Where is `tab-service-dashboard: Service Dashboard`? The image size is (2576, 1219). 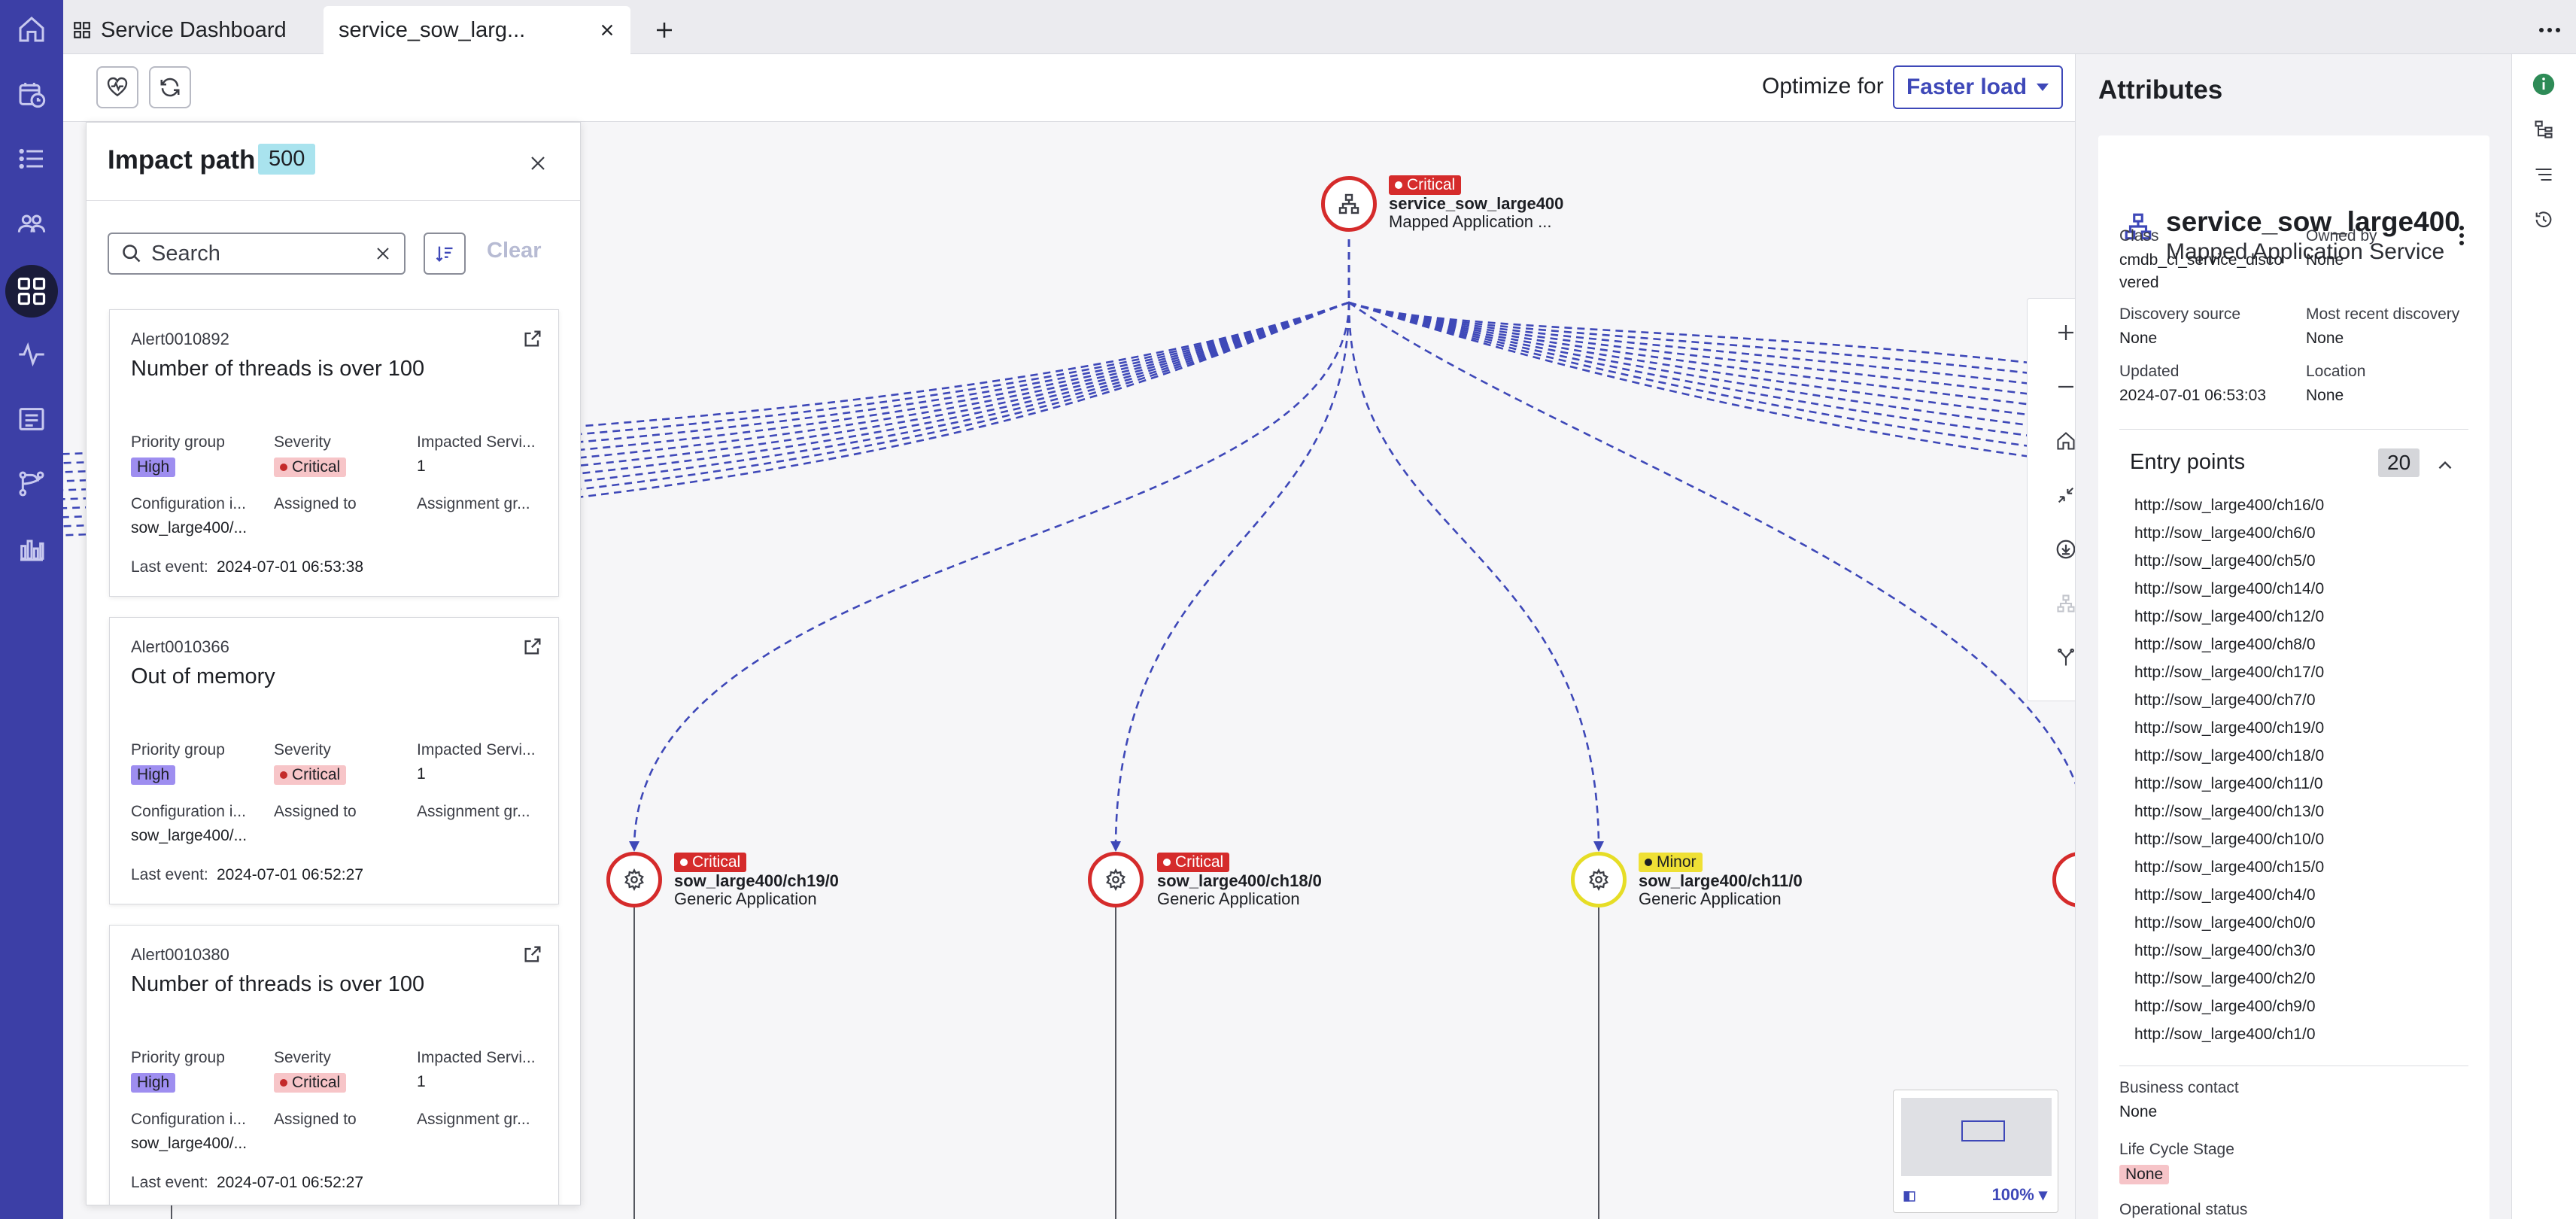 tab-service-dashboard: Service Dashboard is located at coordinates (179, 30).